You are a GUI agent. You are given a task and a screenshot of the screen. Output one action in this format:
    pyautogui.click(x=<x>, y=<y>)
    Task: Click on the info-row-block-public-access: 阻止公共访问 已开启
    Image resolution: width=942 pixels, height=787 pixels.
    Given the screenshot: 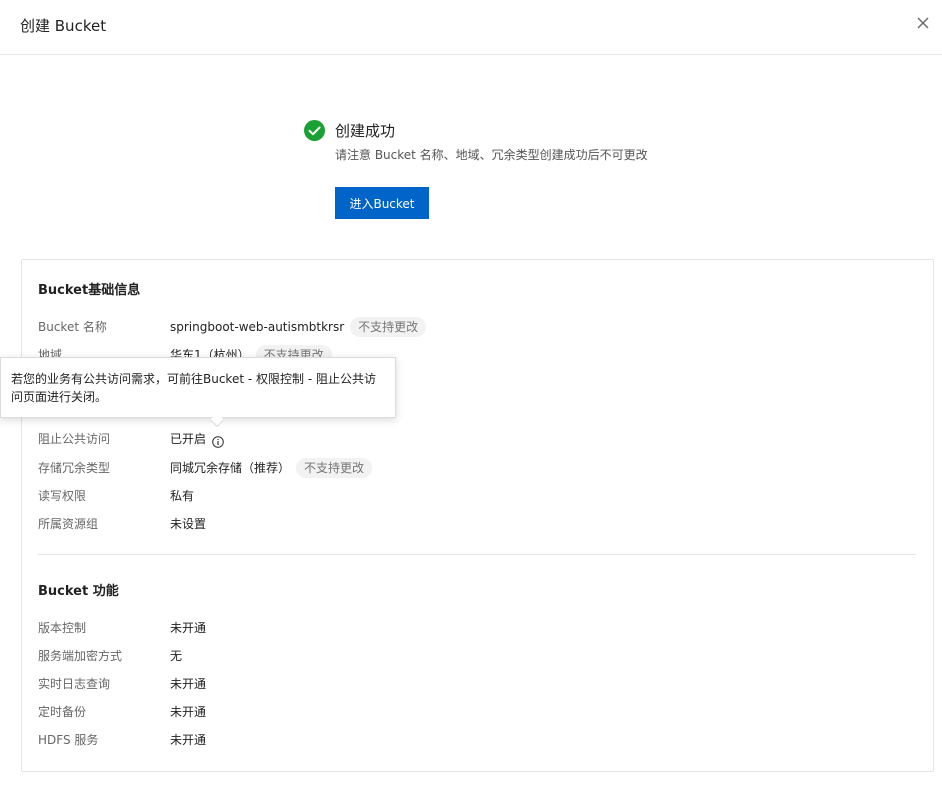 What is the action you would take?
    pyautogui.click(x=478, y=439)
    